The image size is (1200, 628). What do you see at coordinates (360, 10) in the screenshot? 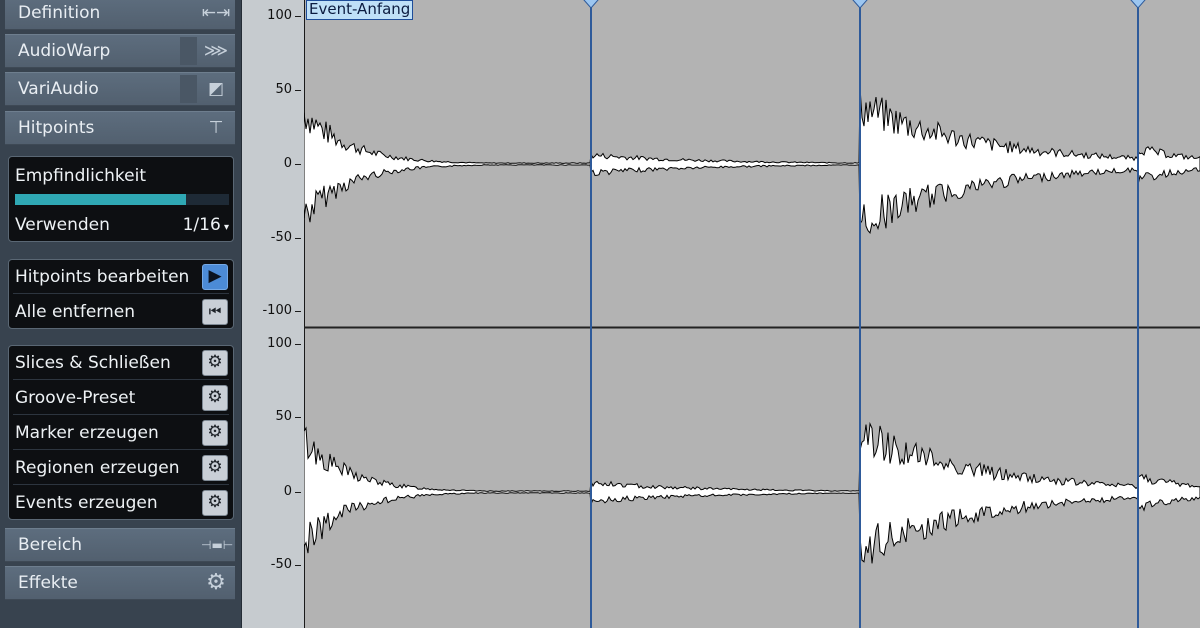
I see `event-start-label: Event-Anfang` at bounding box center [360, 10].